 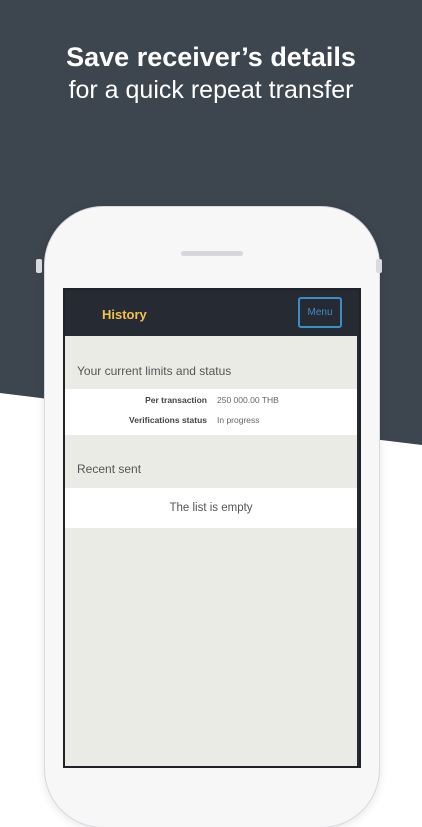 I want to click on limit-value: 250 000.00 THB, so click(x=248, y=400).